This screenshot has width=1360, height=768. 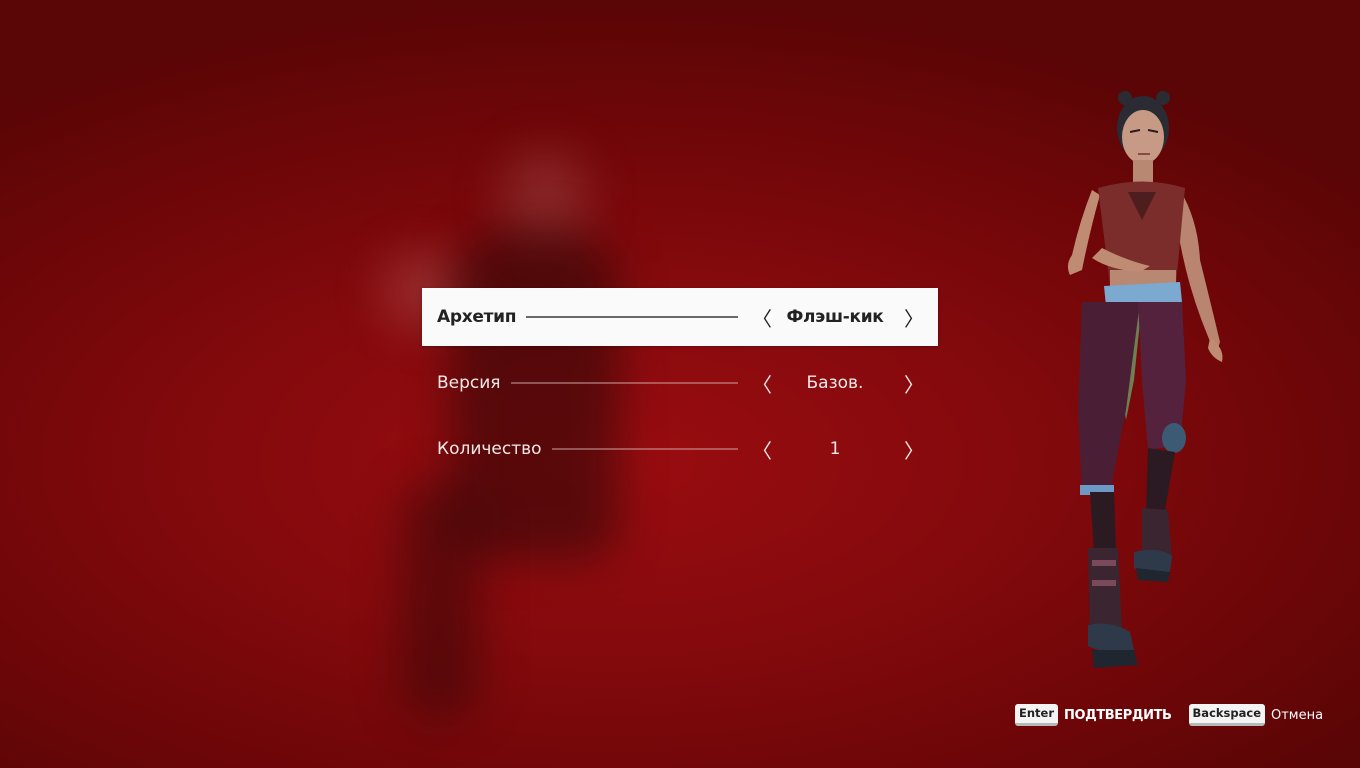 What do you see at coordinates (440, 600) in the screenshot?
I see `background-blur-leg` at bounding box center [440, 600].